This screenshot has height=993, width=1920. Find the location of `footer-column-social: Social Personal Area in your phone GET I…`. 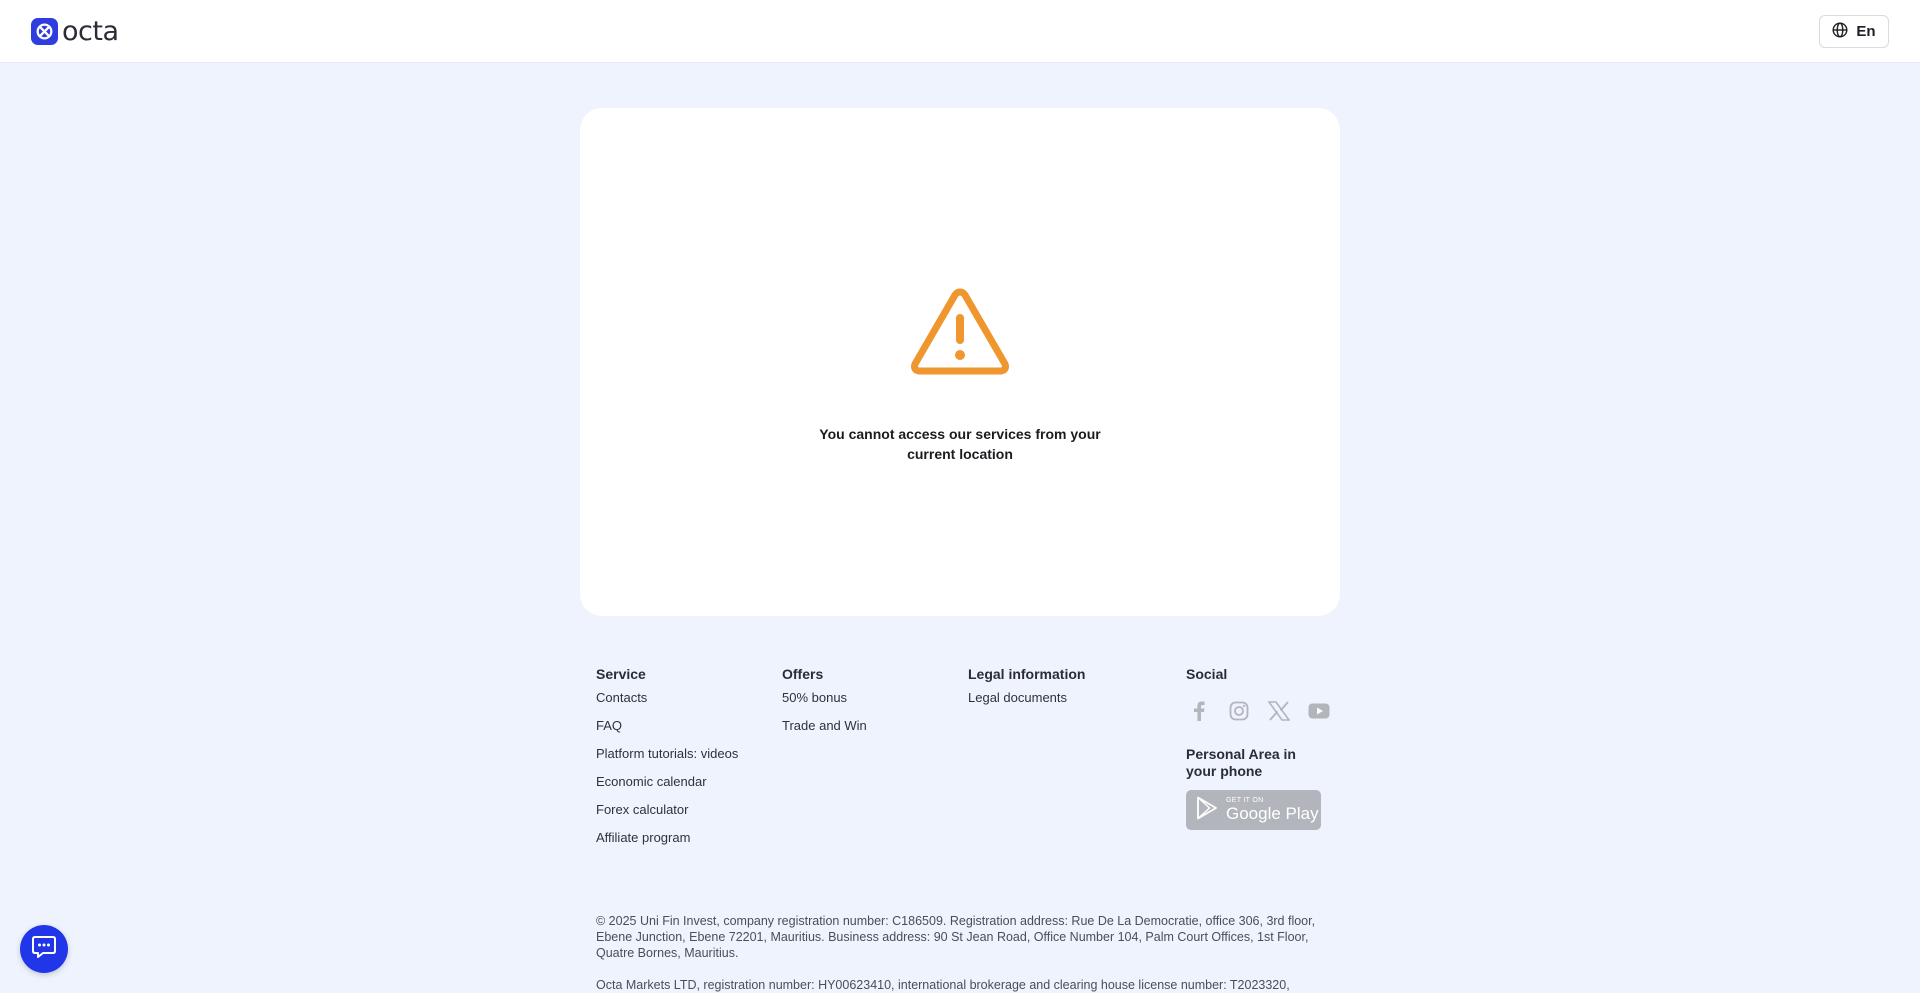

footer-column-social: Social Personal Area in your phone GET I… is located at coordinates (1259, 747).